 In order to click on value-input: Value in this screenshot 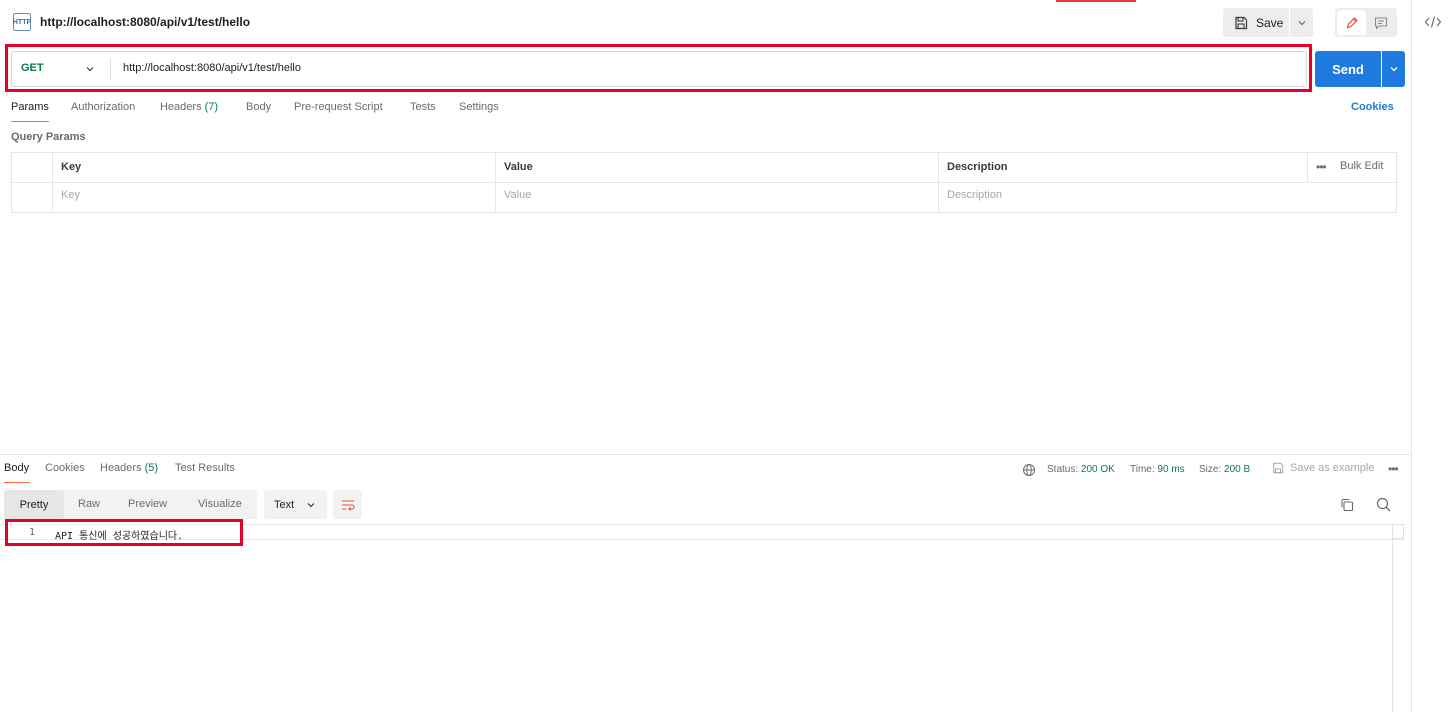, I will do `click(517, 195)`.